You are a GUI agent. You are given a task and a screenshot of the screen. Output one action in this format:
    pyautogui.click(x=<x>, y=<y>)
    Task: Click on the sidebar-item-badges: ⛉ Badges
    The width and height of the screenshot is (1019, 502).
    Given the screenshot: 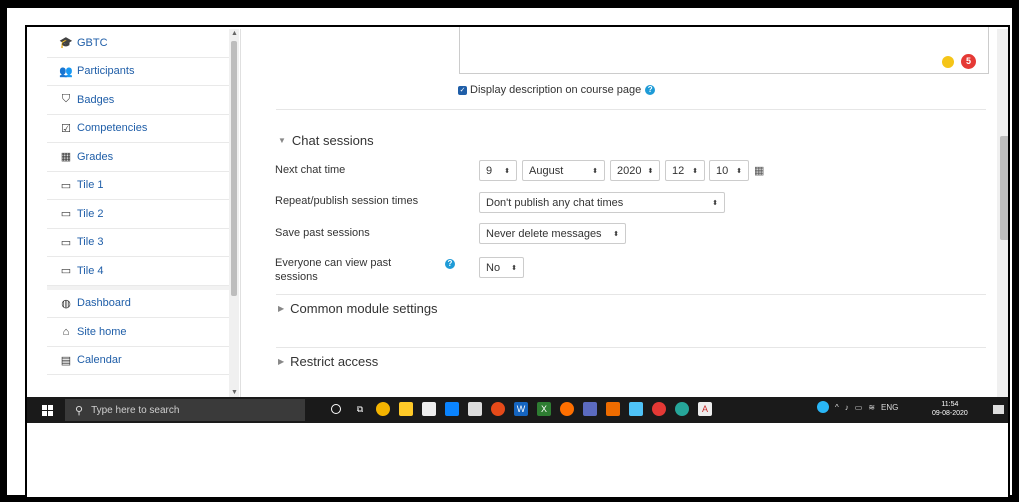 What is the action you would take?
    pyautogui.click(x=138, y=100)
    